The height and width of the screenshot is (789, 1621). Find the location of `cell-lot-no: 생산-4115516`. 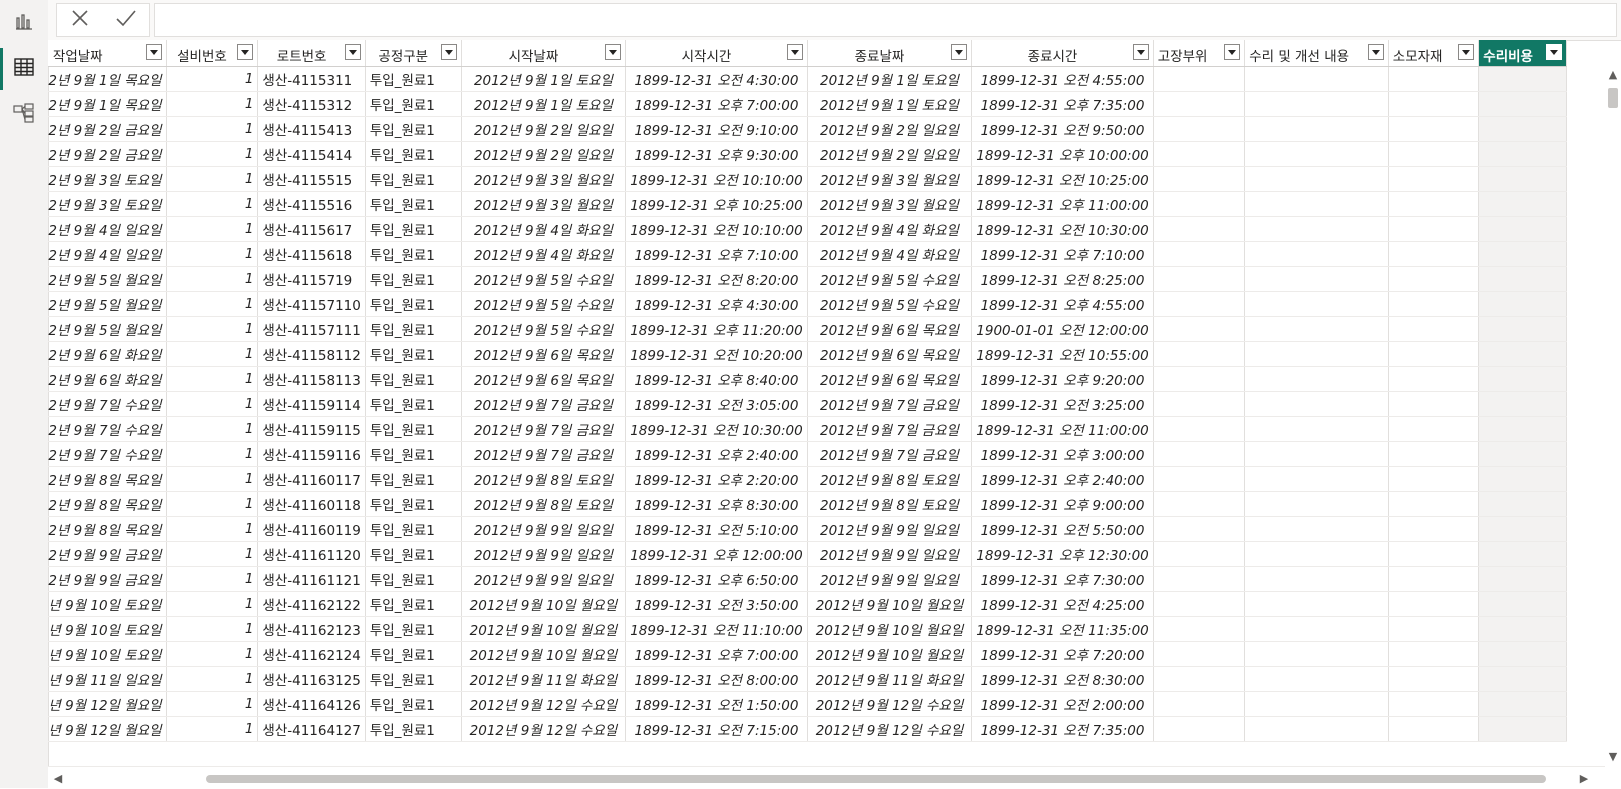

cell-lot-no: 생산-4115516 is located at coordinates (311, 204).